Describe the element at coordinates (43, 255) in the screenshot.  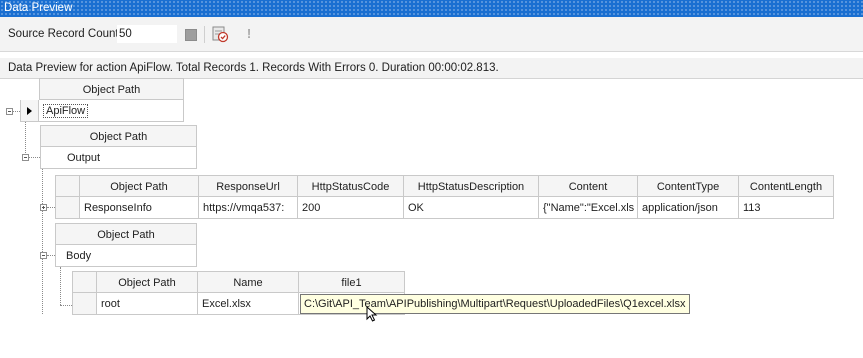
I see `collapse-body-icon` at that location.